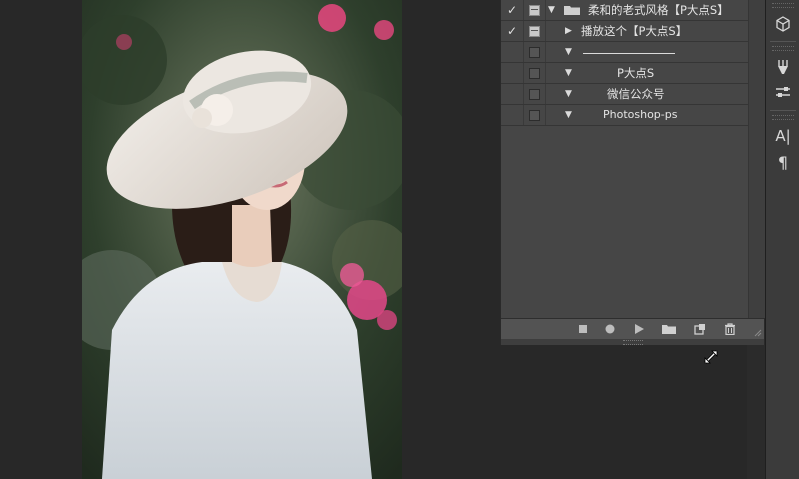  Describe the element at coordinates (756, 159) in the screenshot. I see `actions-scrollbar` at that location.